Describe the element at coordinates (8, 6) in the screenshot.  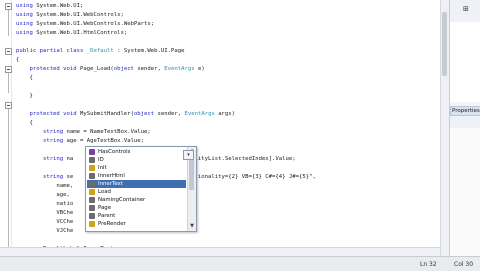
I see `fold-toggle-usings` at that location.